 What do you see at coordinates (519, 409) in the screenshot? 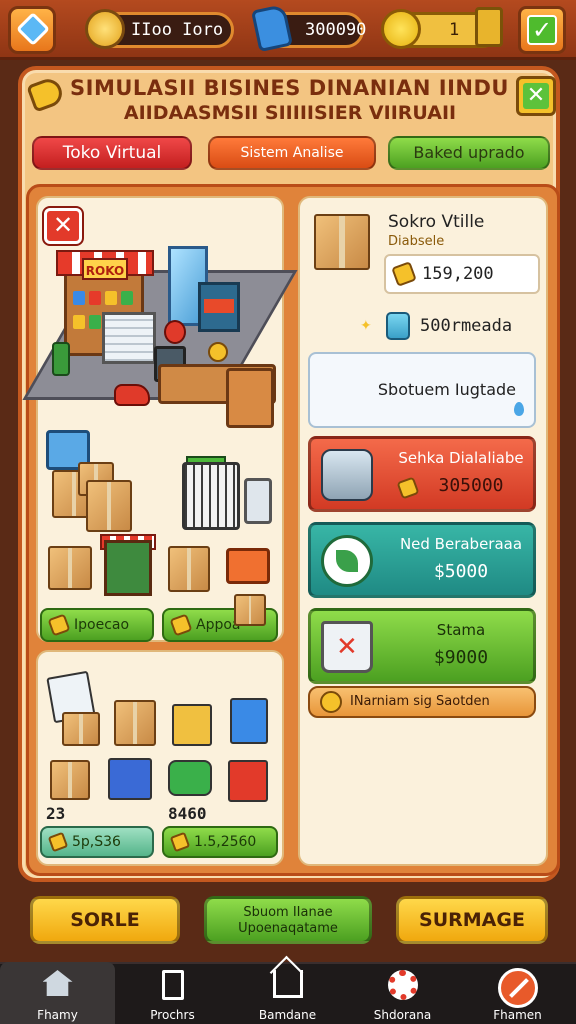
I see `droplet-icon` at bounding box center [519, 409].